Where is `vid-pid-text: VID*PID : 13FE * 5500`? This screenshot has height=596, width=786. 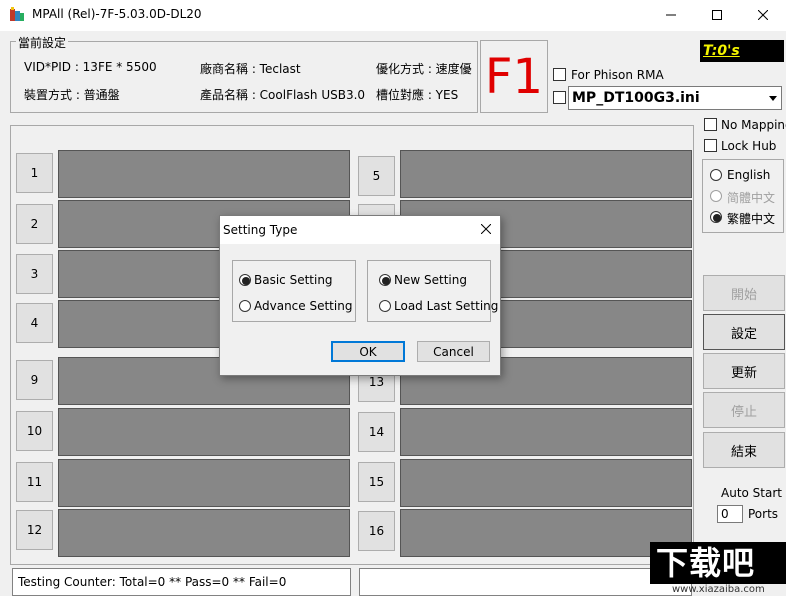 vid-pid-text: VID*PID : 13FE * 5500 is located at coordinates (90, 67).